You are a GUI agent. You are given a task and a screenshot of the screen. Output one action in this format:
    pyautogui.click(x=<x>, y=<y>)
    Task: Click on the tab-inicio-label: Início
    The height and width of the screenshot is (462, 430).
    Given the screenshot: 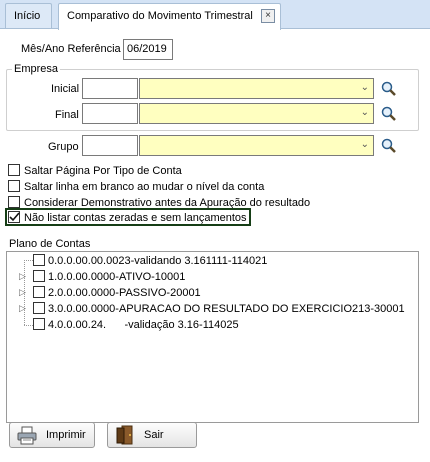 What is the action you would take?
    pyautogui.click(x=27, y=16)
    